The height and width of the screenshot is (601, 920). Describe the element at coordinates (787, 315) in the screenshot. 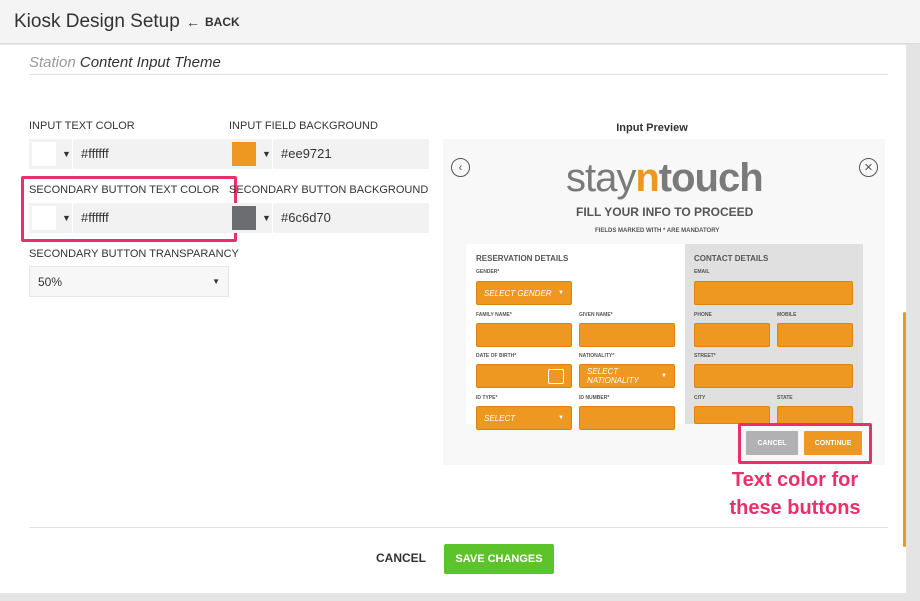

I see `mobile-label: MOBILE` at that location.